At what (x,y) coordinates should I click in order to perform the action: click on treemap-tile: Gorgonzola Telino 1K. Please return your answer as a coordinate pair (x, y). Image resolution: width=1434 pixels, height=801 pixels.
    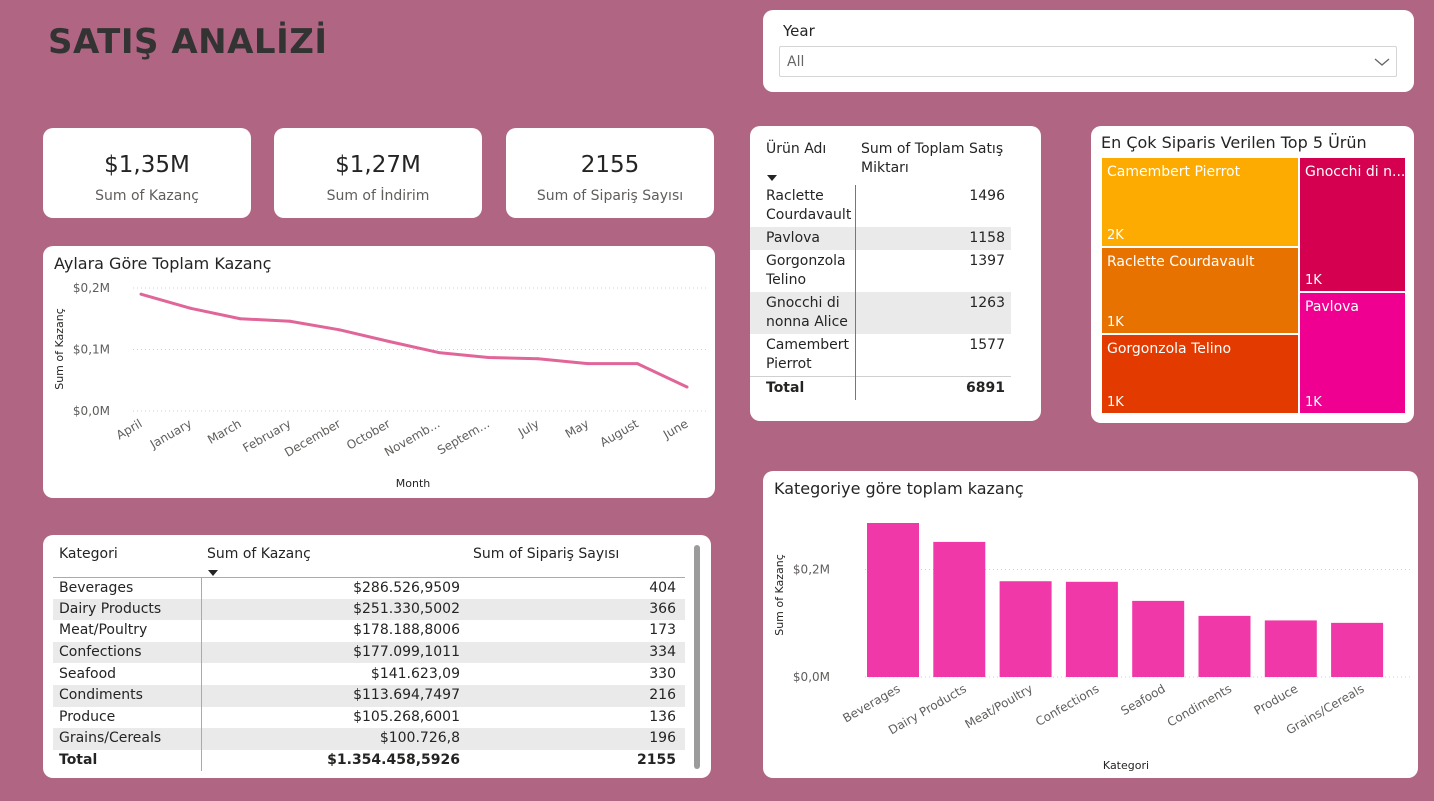
    Looking at the image, I should click on (1200, 374).